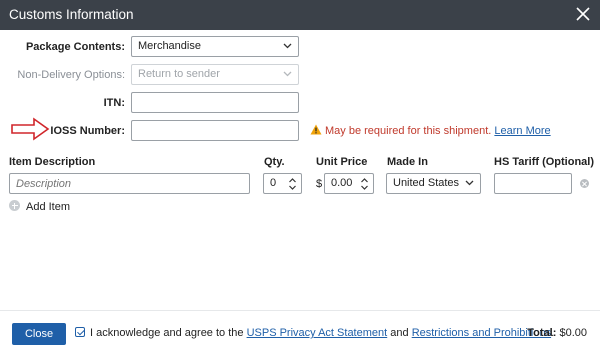 The image size is (600, 357). Describe the element at coordinates (300, 310) in the screenshot. I see `footer-divider` at that location.